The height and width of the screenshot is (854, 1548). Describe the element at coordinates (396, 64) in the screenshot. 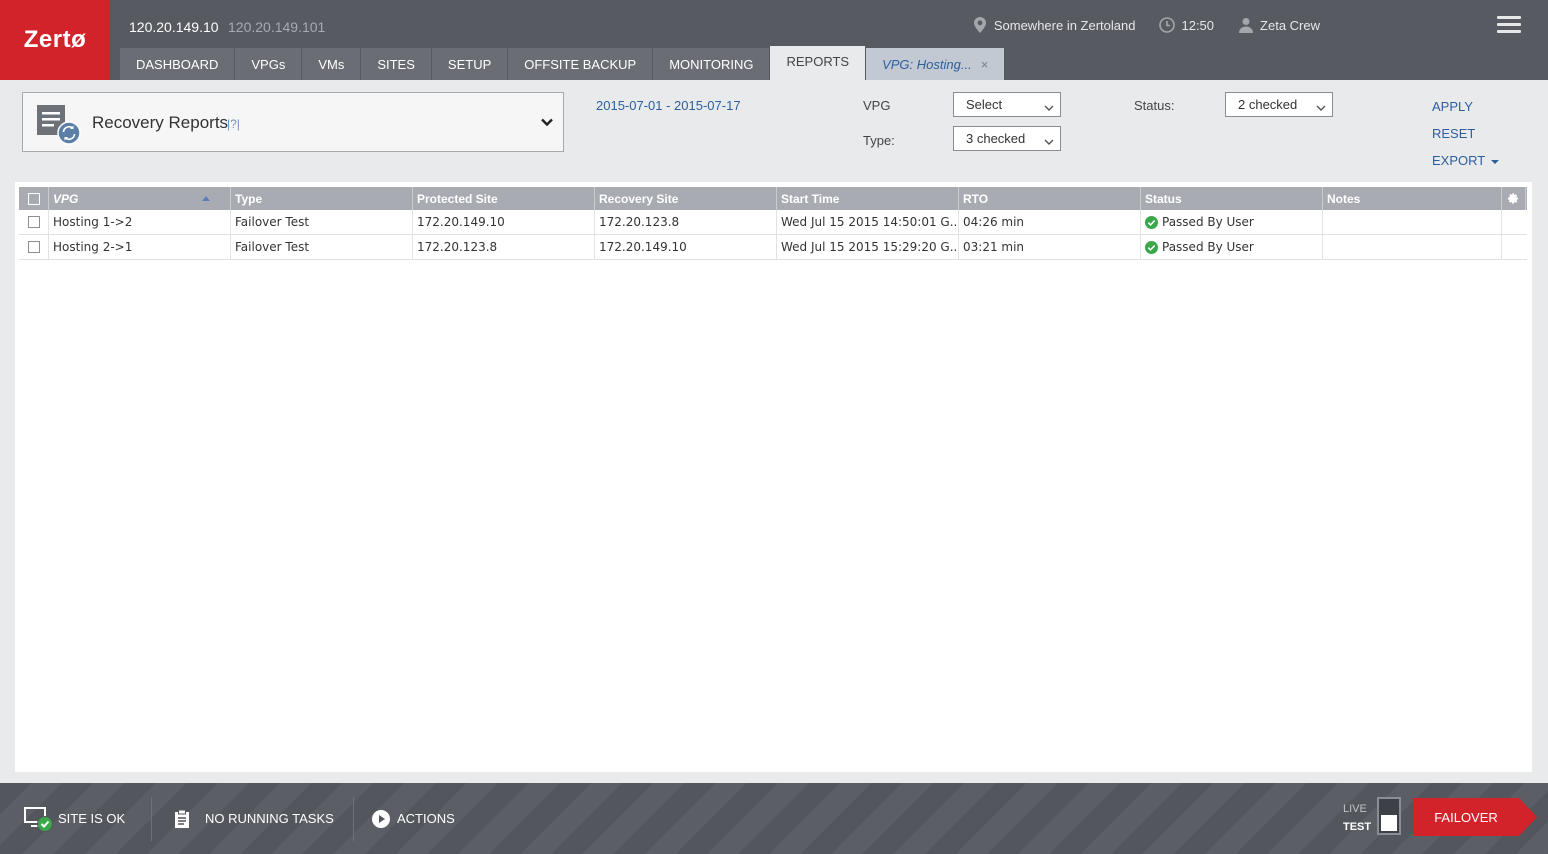

I see `tab-sites: SITES` at that location.